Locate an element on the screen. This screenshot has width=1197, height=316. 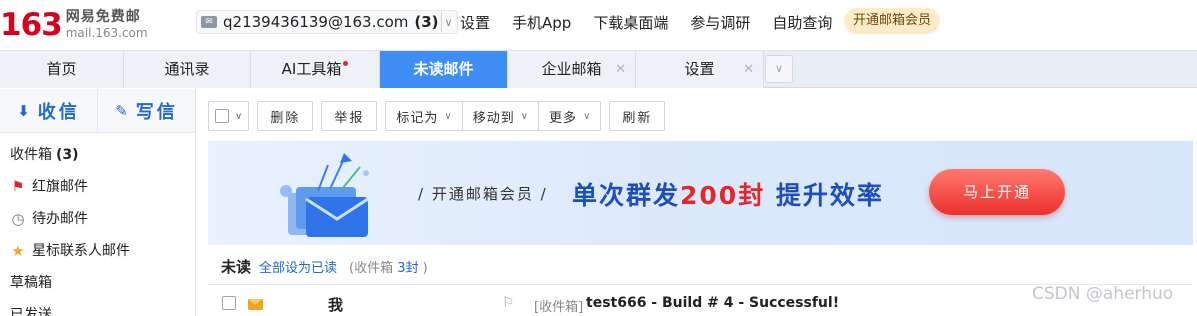
sidebar-item-starred-contacts: ★ 星标联系人邮件 is located at coordinates (97, 251).